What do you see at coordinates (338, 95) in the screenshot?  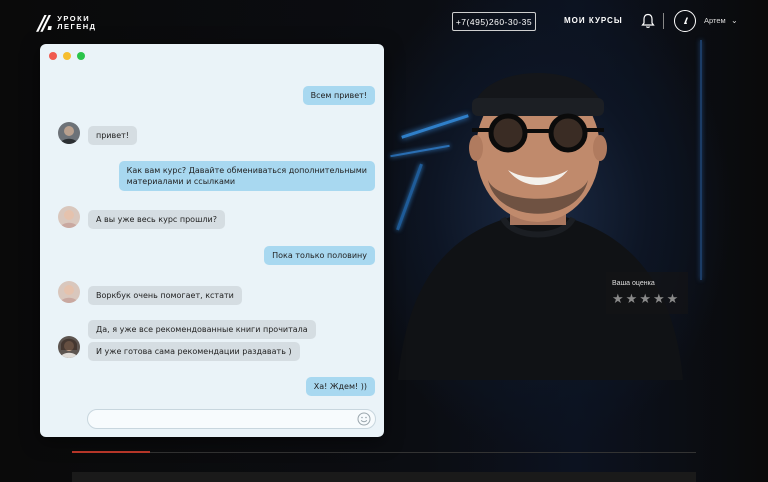 I see `message-outgoing: Всем привет!` at bounding box center [338, 95].